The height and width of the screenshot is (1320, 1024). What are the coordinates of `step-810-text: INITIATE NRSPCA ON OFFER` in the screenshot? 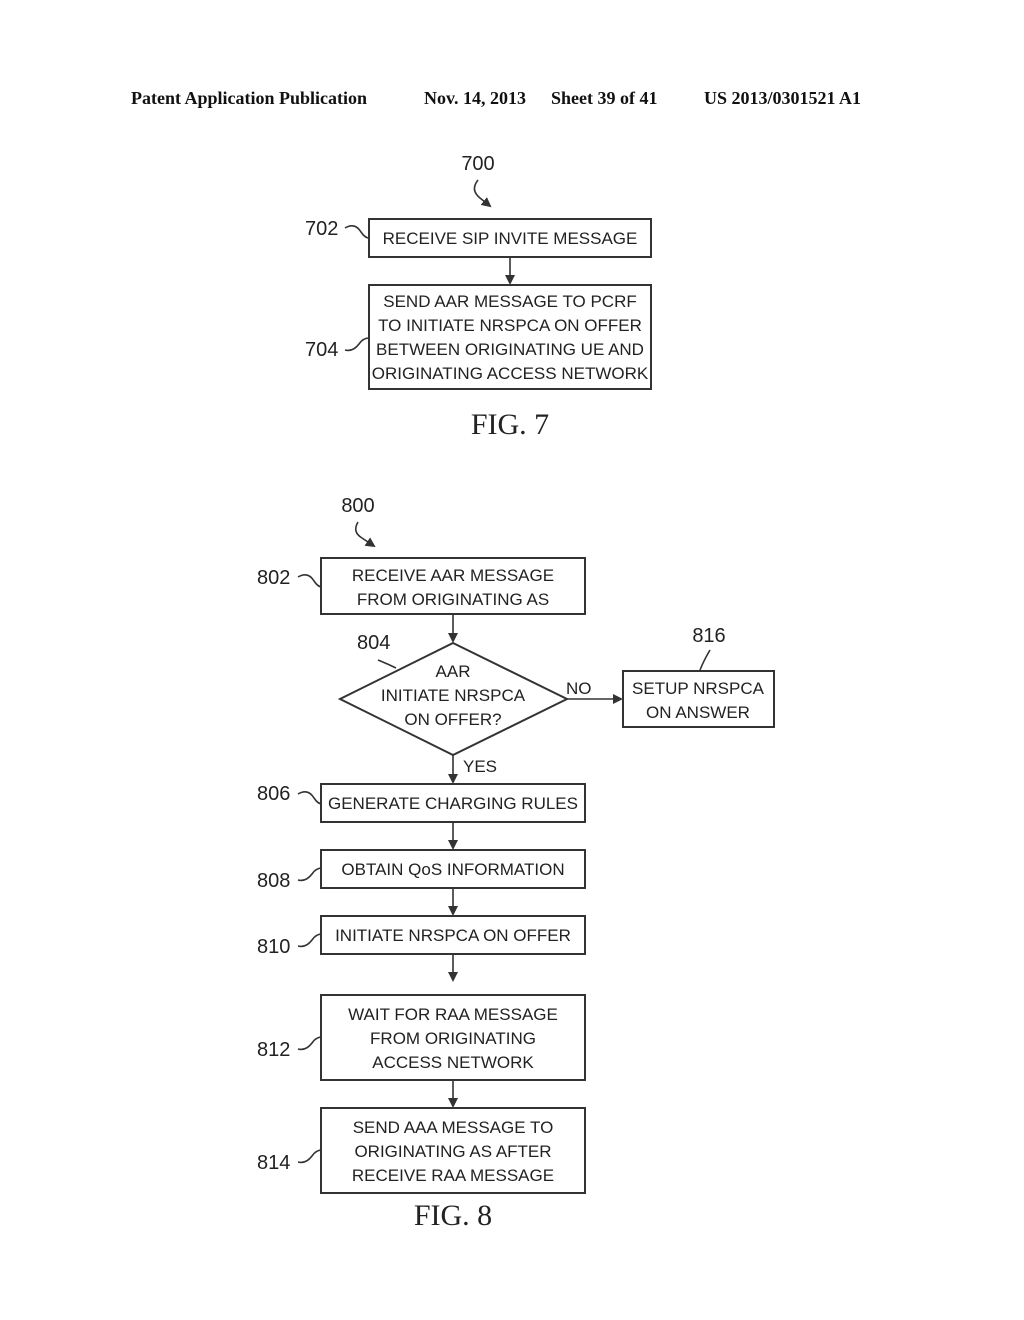 It's located at (453, 935).